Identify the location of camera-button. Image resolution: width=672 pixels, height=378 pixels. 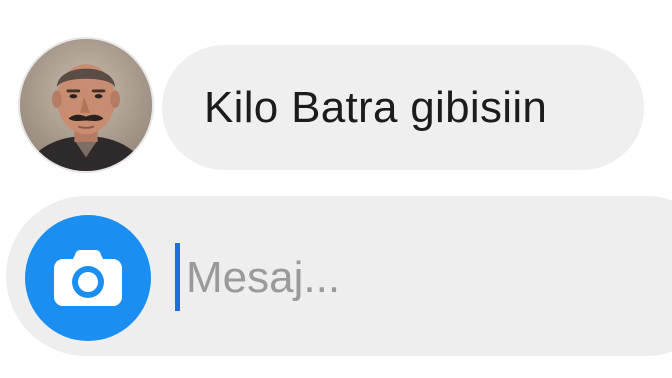
(88, 278).